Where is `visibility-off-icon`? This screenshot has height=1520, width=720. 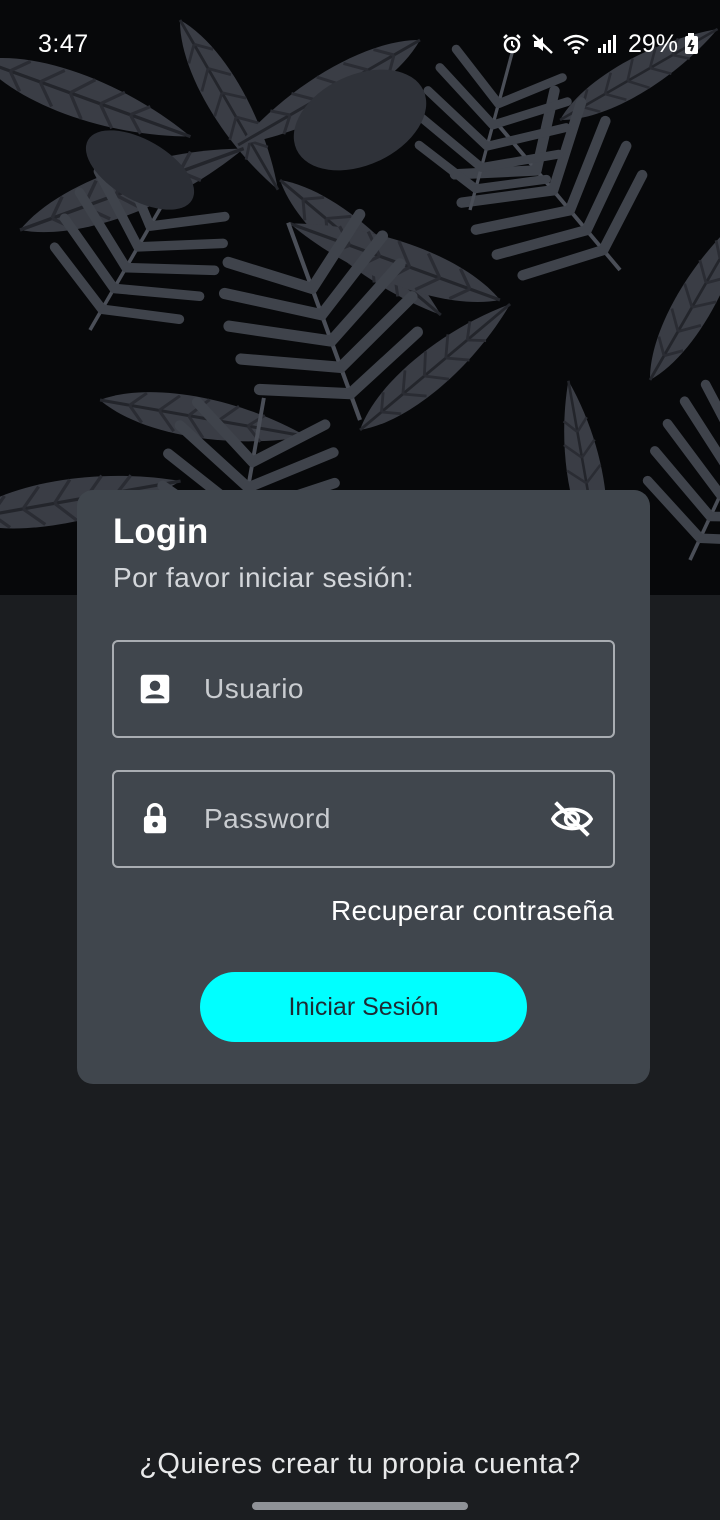
visibility-off-icon is located at coordinates (572, 819).